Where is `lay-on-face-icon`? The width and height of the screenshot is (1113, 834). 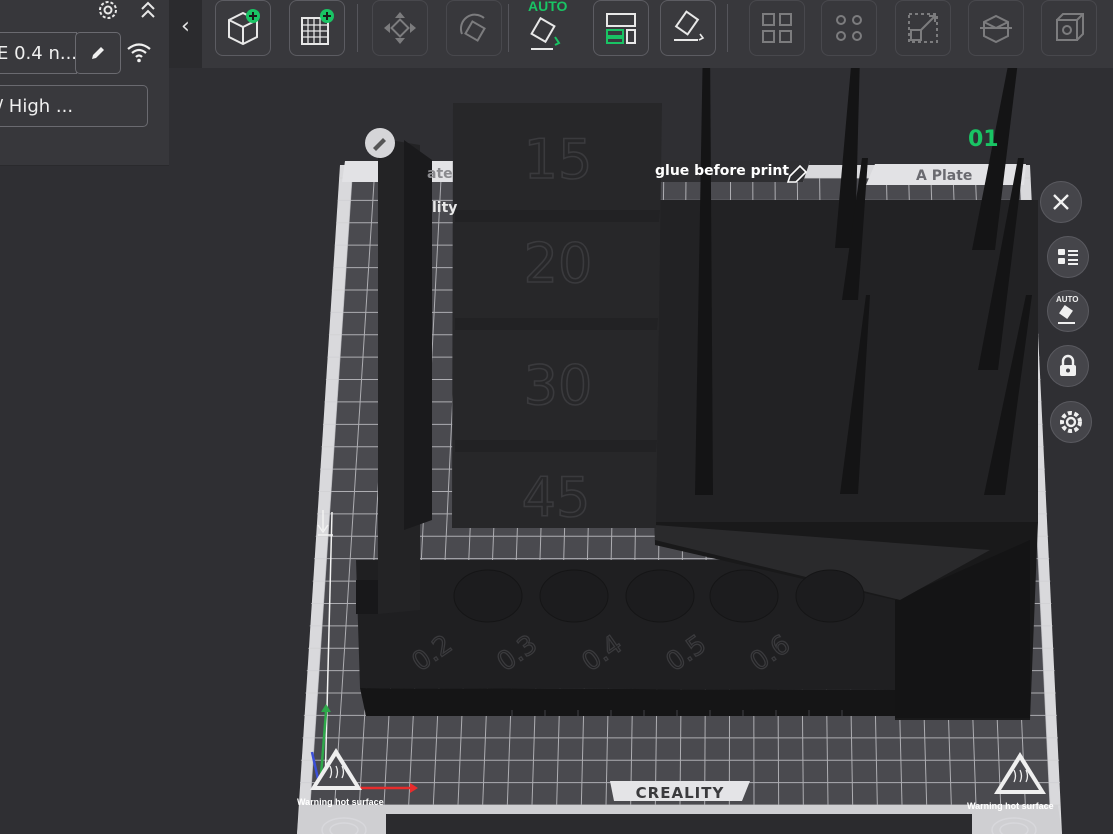 lay-on-face-icon is located at coordinates (689, 25).